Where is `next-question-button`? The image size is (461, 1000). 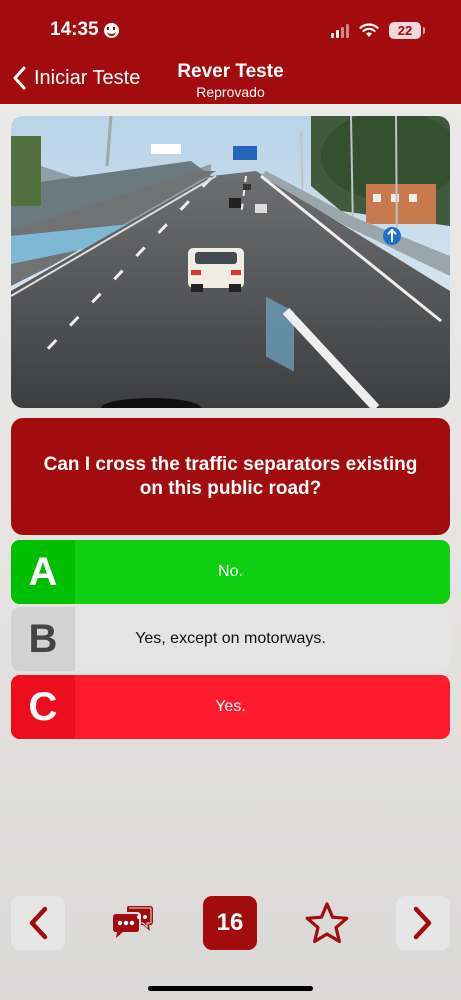 next-question-button is located at coordinates (423, 923).